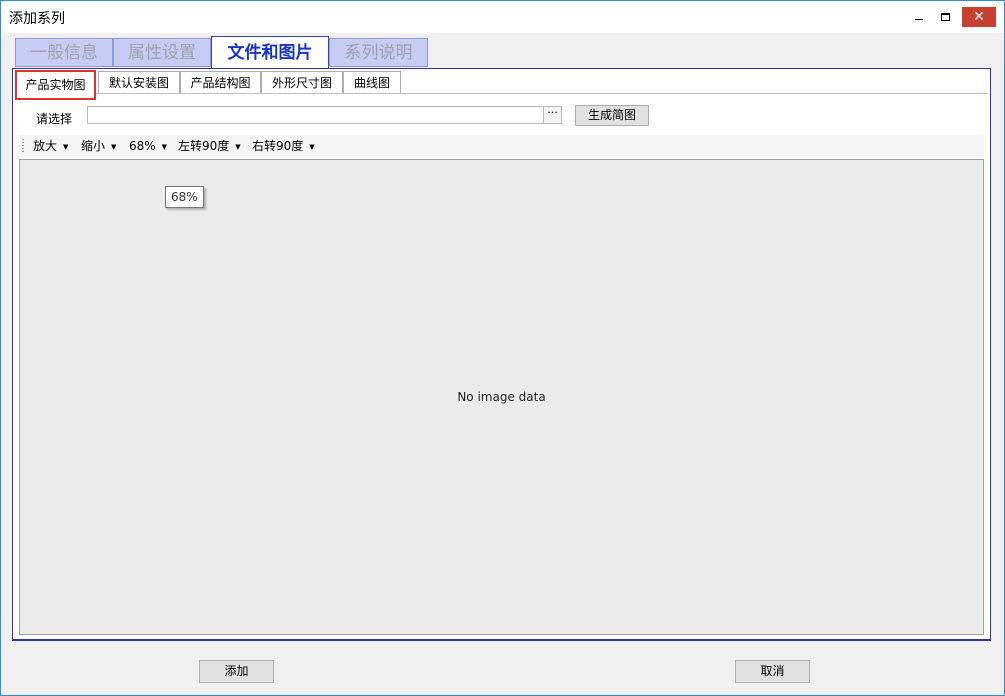 The image size is (1005, 696). What do you see at coordinates (139, 82) in the screenshot?
I see `subtab-default-installation: 默认安装图` at bounding box center [139, 82].